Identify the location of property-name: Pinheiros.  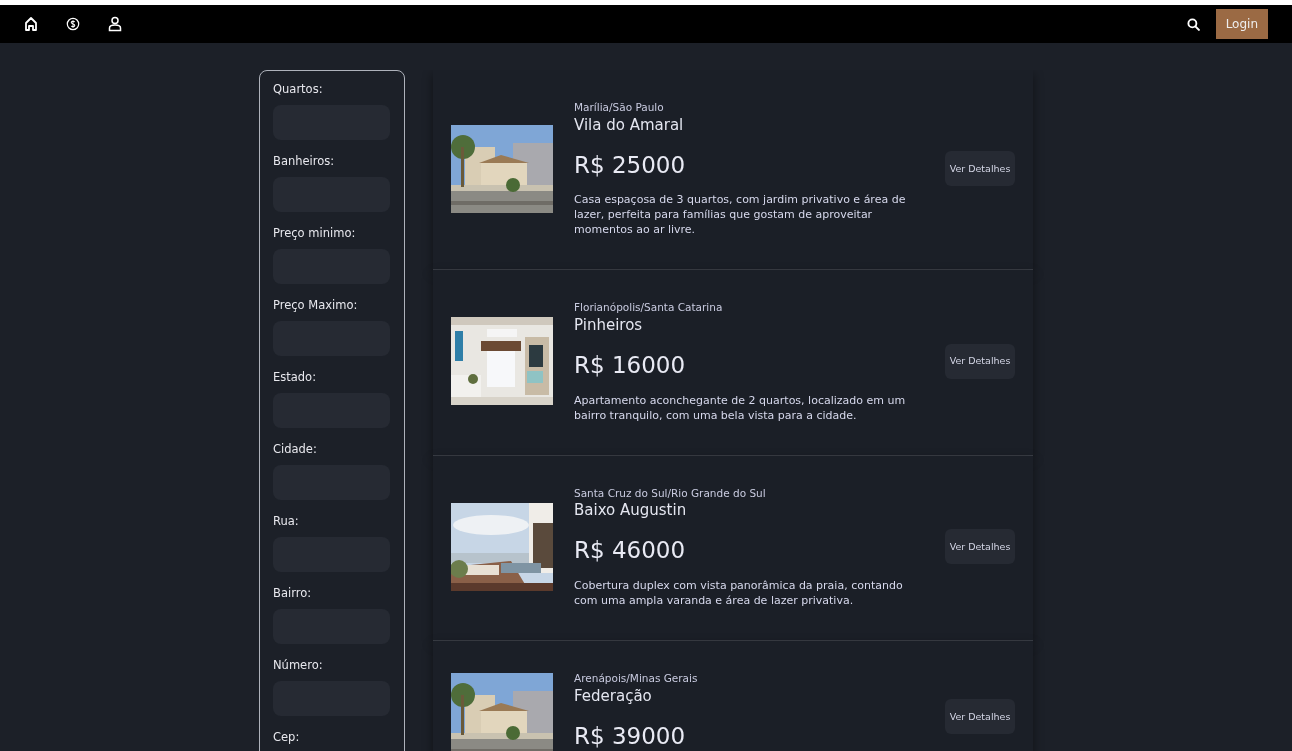
(609, 325).